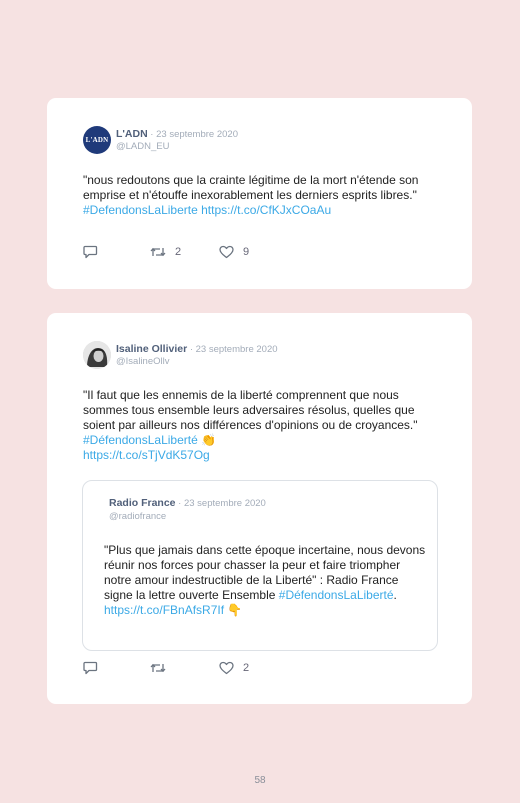  I want to click on profile-photo-icon, so click(97, 355).